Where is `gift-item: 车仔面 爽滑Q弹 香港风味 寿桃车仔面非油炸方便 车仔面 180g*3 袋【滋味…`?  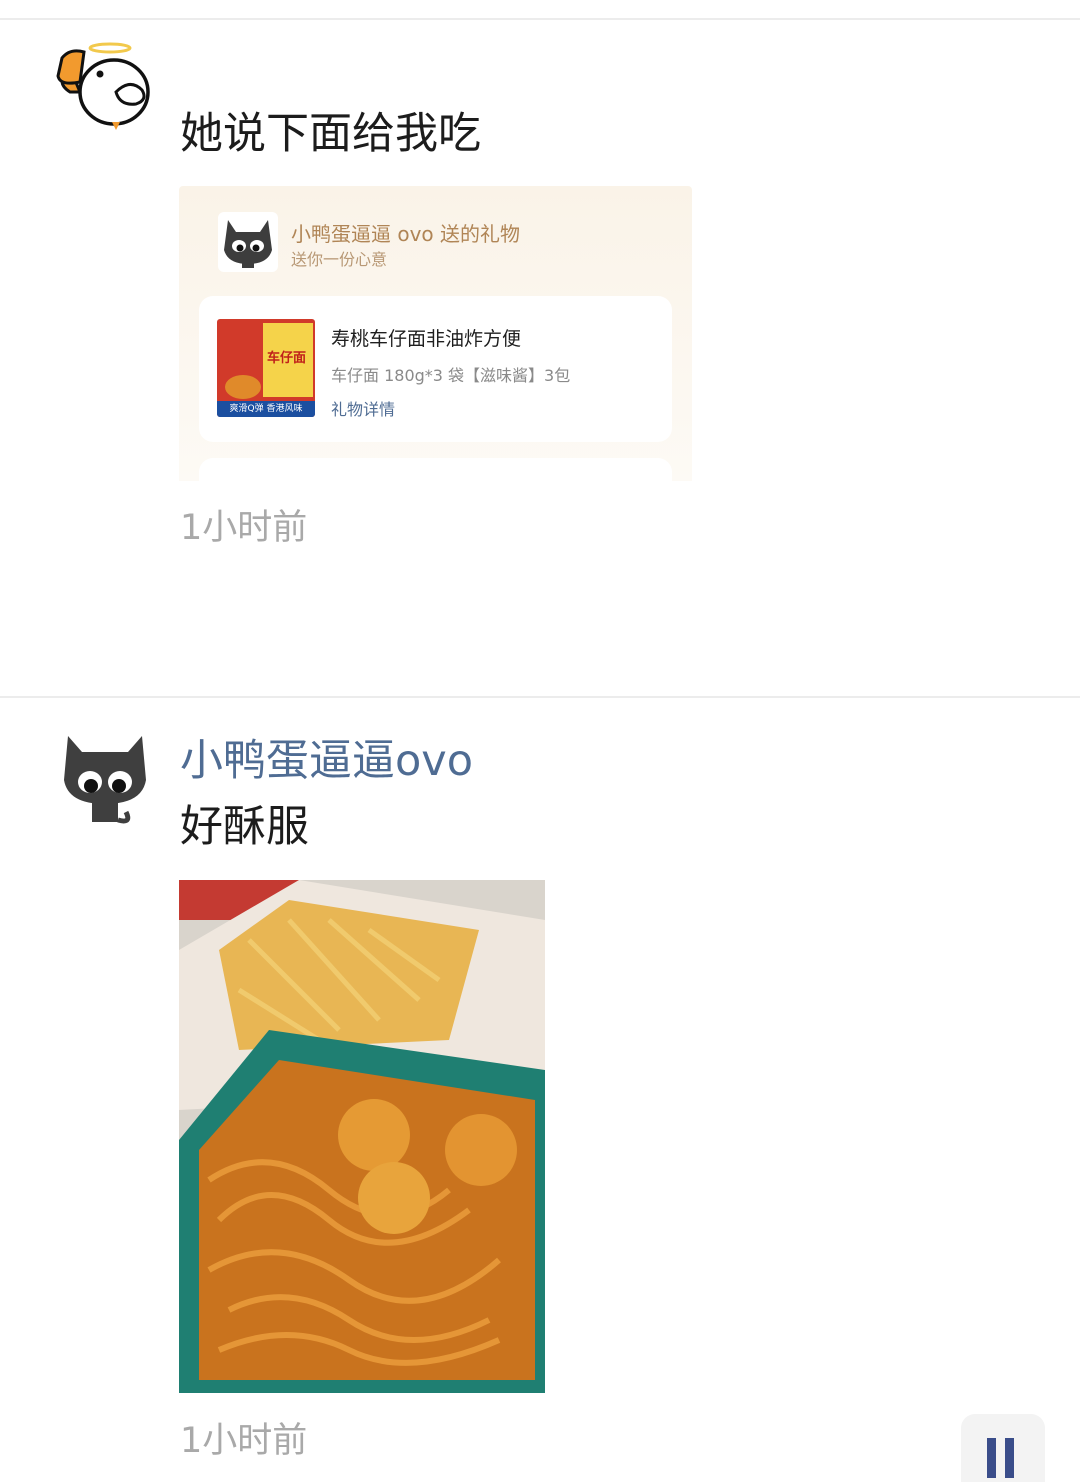 gift-item: 车仔面 爽滑Q弹 香港风味 寿桃车仔面非油炸方便 车仔面 180g*3 袋【滋味… is located at coordinates (435, 369).